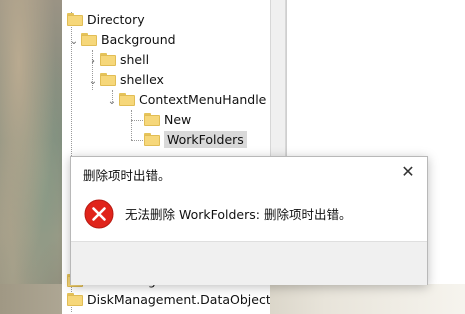  What do you see at coordinates (205, 139) in the screenshot?
I see `tree-item-label: WorkFolders` at bounding box center [205, 139].